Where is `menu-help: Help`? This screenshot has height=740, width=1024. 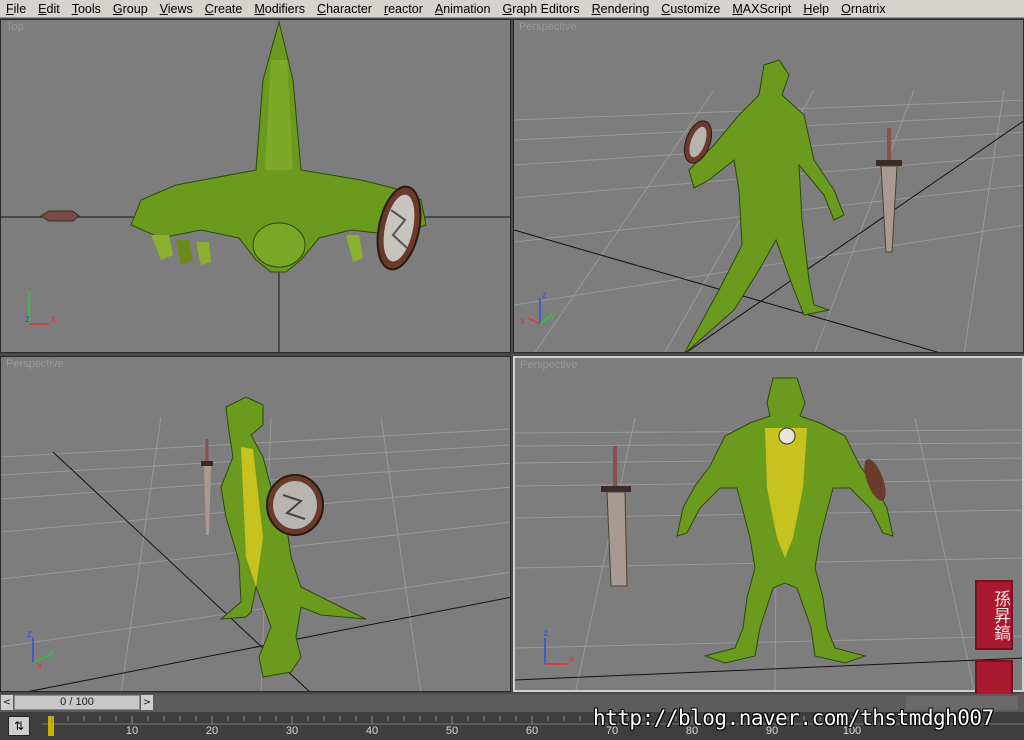 menu-help: Help is located at coordinates (816, 9).